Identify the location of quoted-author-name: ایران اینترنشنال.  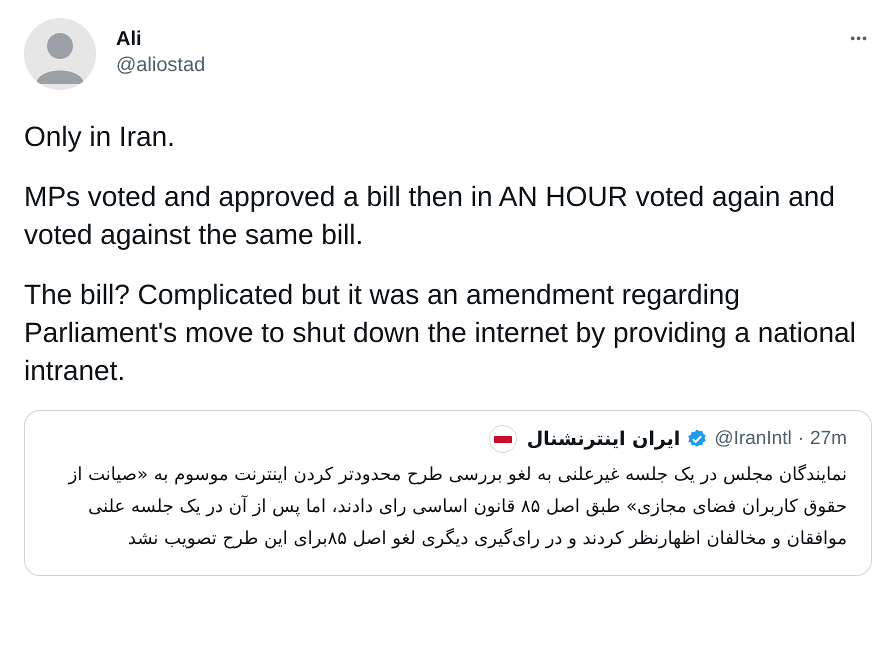
(603, 439).